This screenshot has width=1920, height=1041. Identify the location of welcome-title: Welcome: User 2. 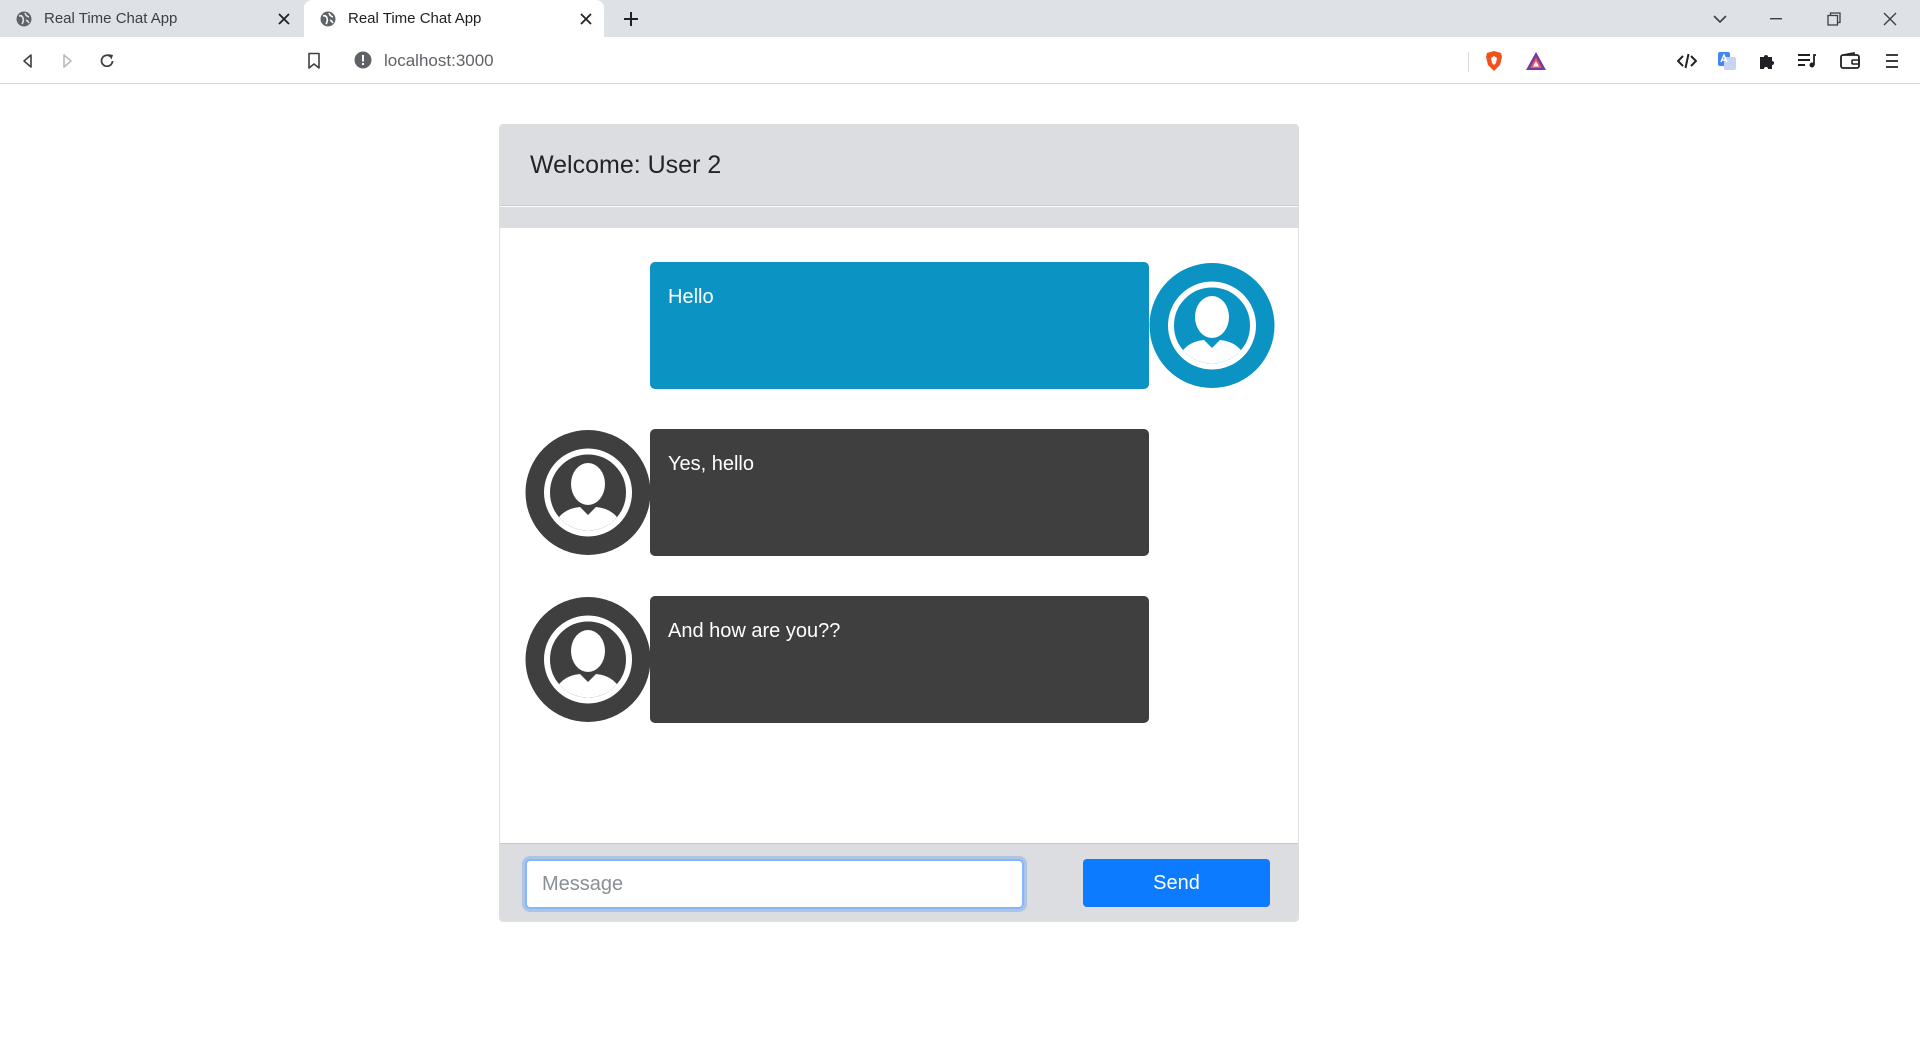
(626, 164).